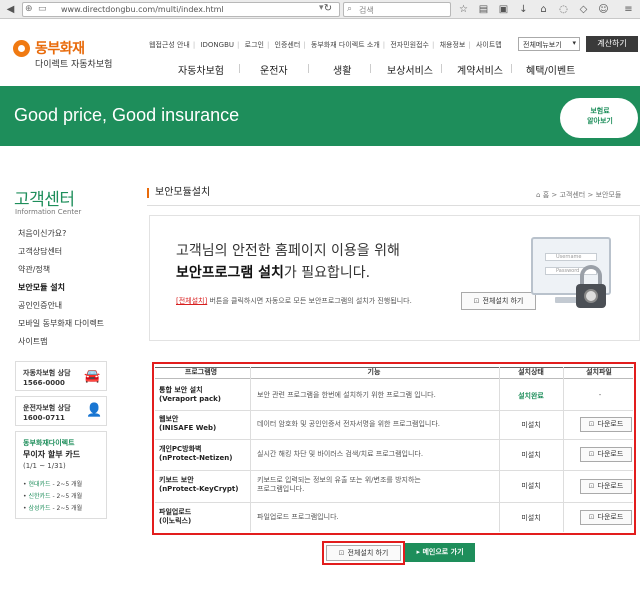 The image size is (640, 590). What do you see at coordinates (342, 69) in the screenshot?
I see `nav-life: 생활` at bounding box center [342, 69].